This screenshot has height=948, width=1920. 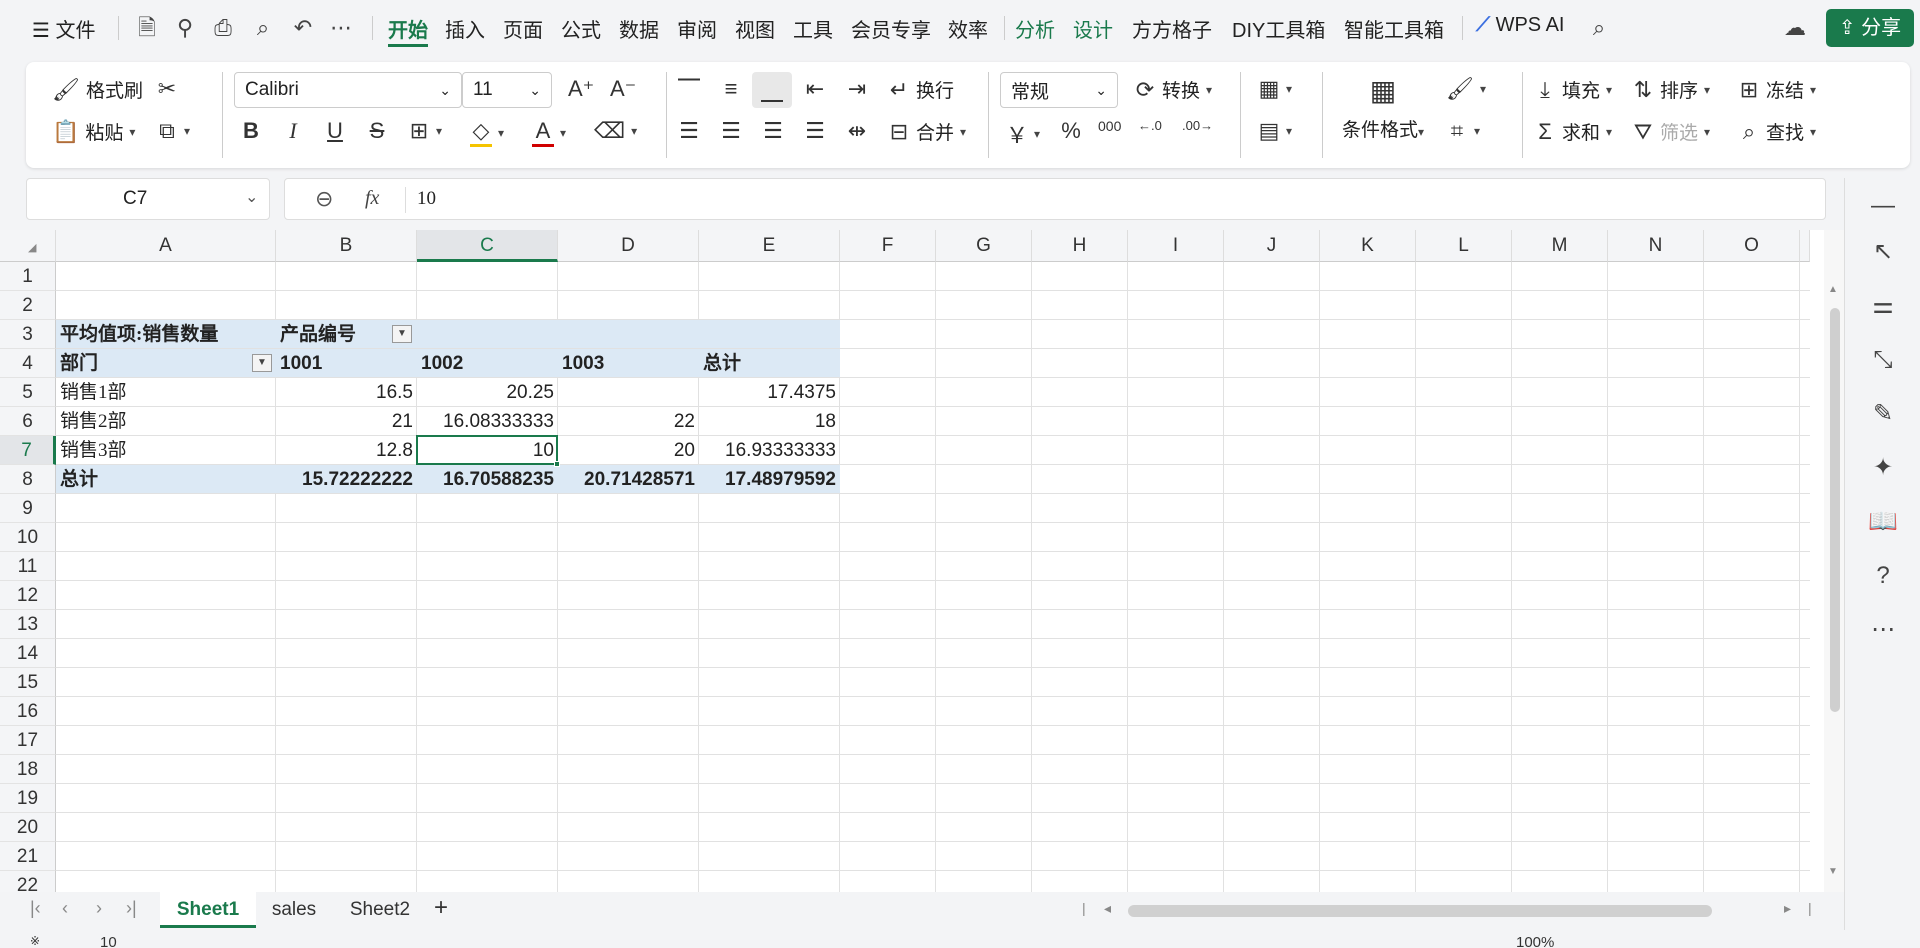 I want to click on column-header-i: I, so click(x=1176, y=246).